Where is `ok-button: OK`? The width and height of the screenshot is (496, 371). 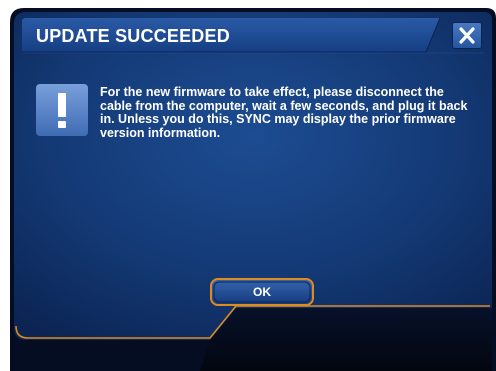 ok-button: OK is located at coordinates (262, 292).